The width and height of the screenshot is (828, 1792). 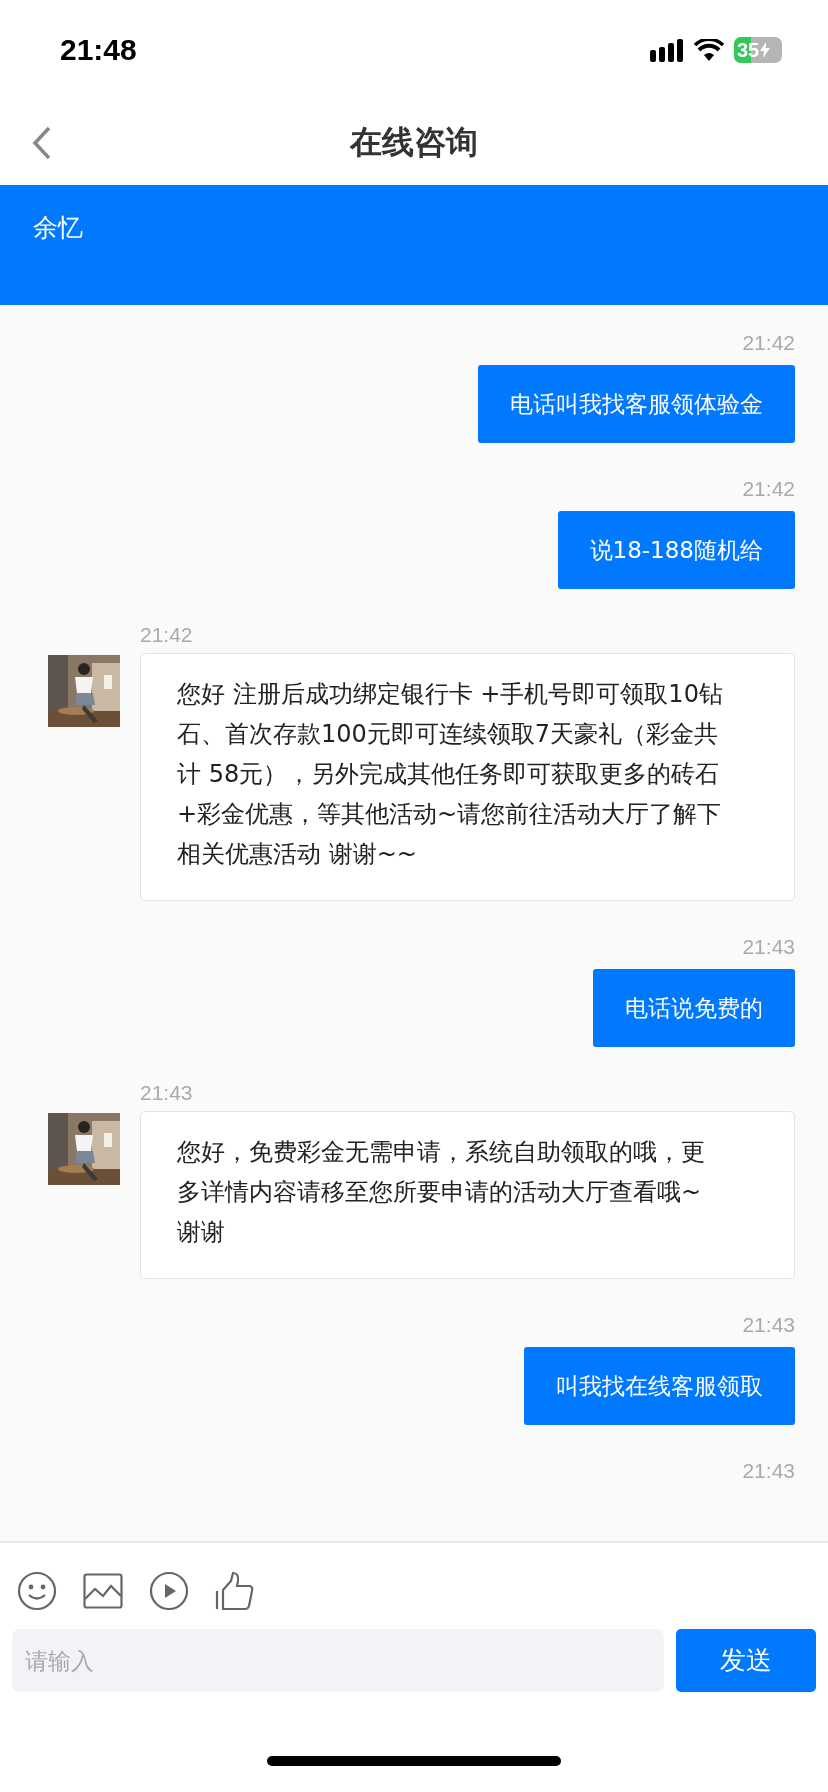 What do you see at coordinates (169, 1591) in the screenshot?
I see `play-icon` at bounding box center [169, 1591].